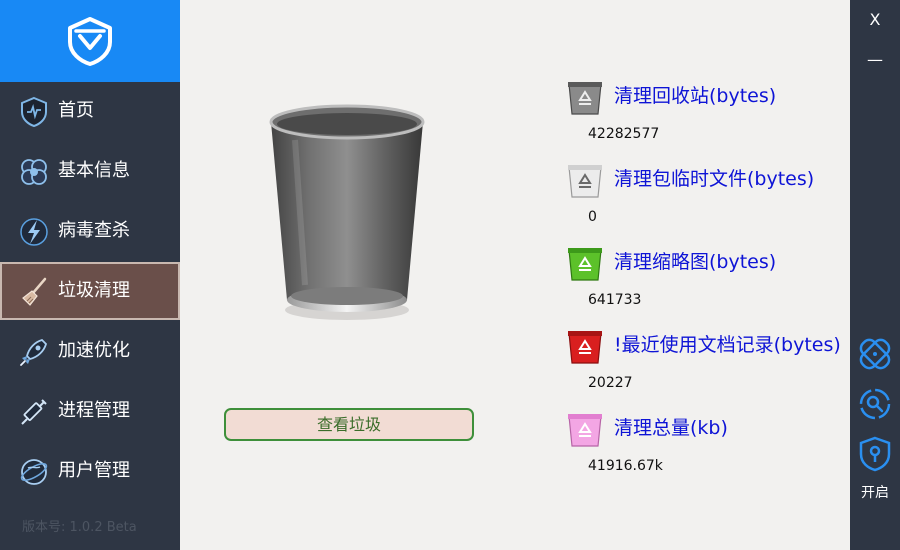 The image size is (900, 550). Describe the element at coordinates (347, 212) in the screenshot. I see `trash-can-icon` at that location.